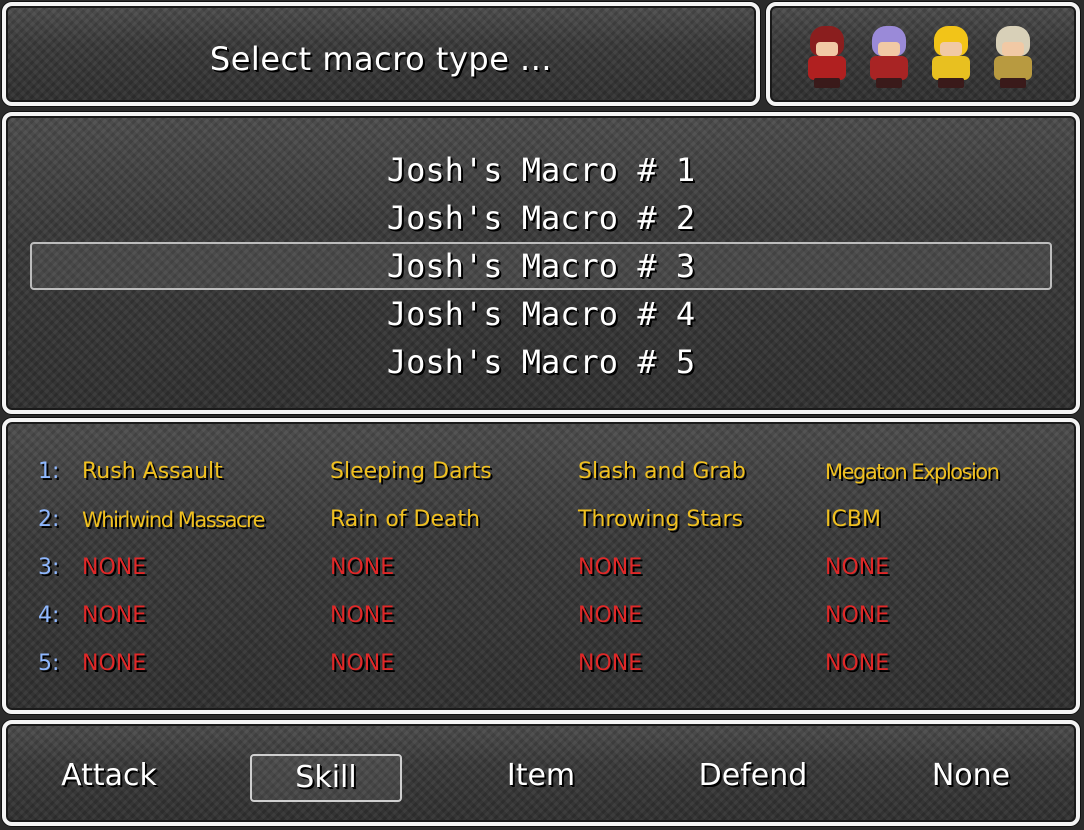 This screenshot has width=1084, height=830. I want to click on attack-command: Attack, so click(109, 778).